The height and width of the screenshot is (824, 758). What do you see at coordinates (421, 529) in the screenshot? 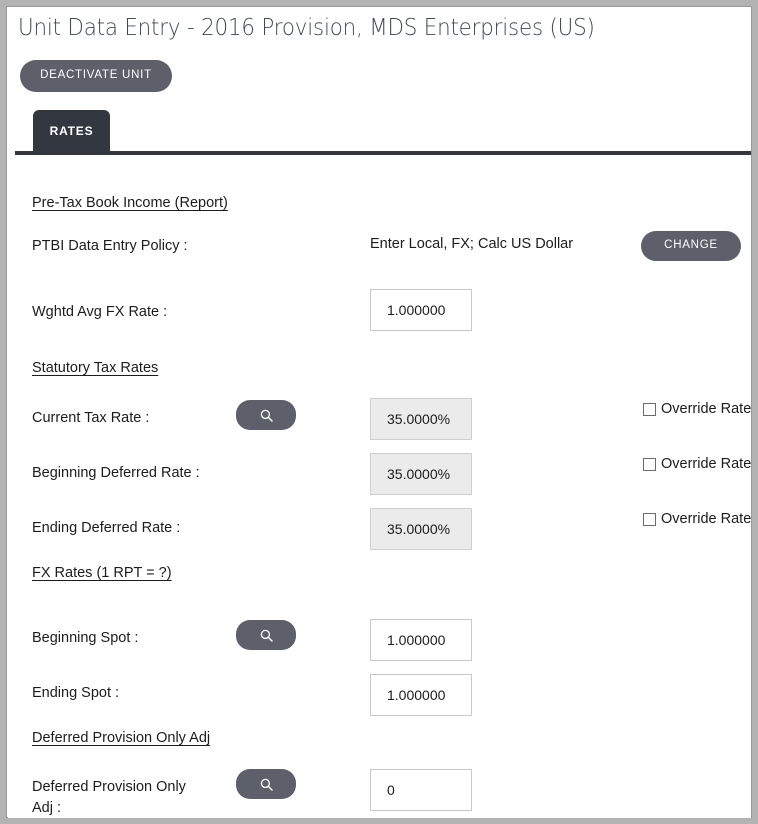
I see `input-ending-deferred-rate` at bounding box center [421, 529].